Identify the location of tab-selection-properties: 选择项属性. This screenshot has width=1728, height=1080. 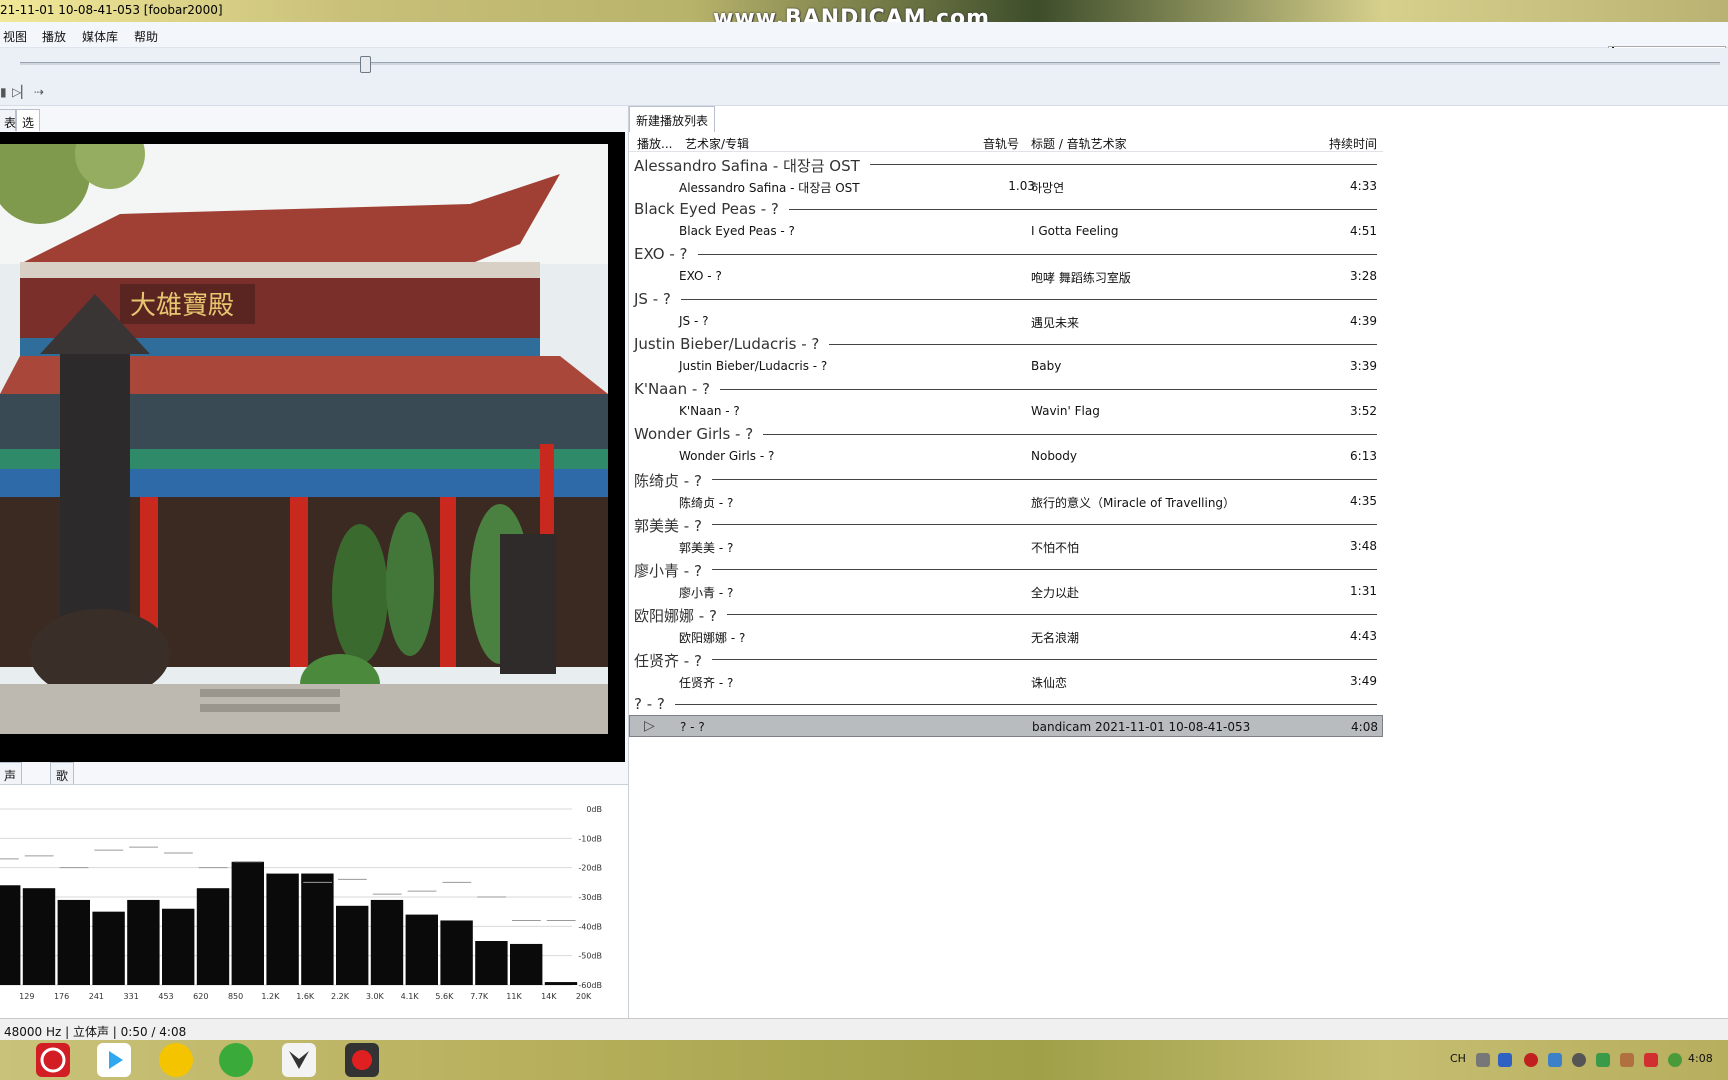
(28, 153).